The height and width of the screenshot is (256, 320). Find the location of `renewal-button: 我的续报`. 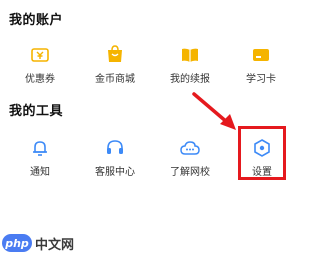

renewal-button: 我的续报 is located at coordinates (190, 69).